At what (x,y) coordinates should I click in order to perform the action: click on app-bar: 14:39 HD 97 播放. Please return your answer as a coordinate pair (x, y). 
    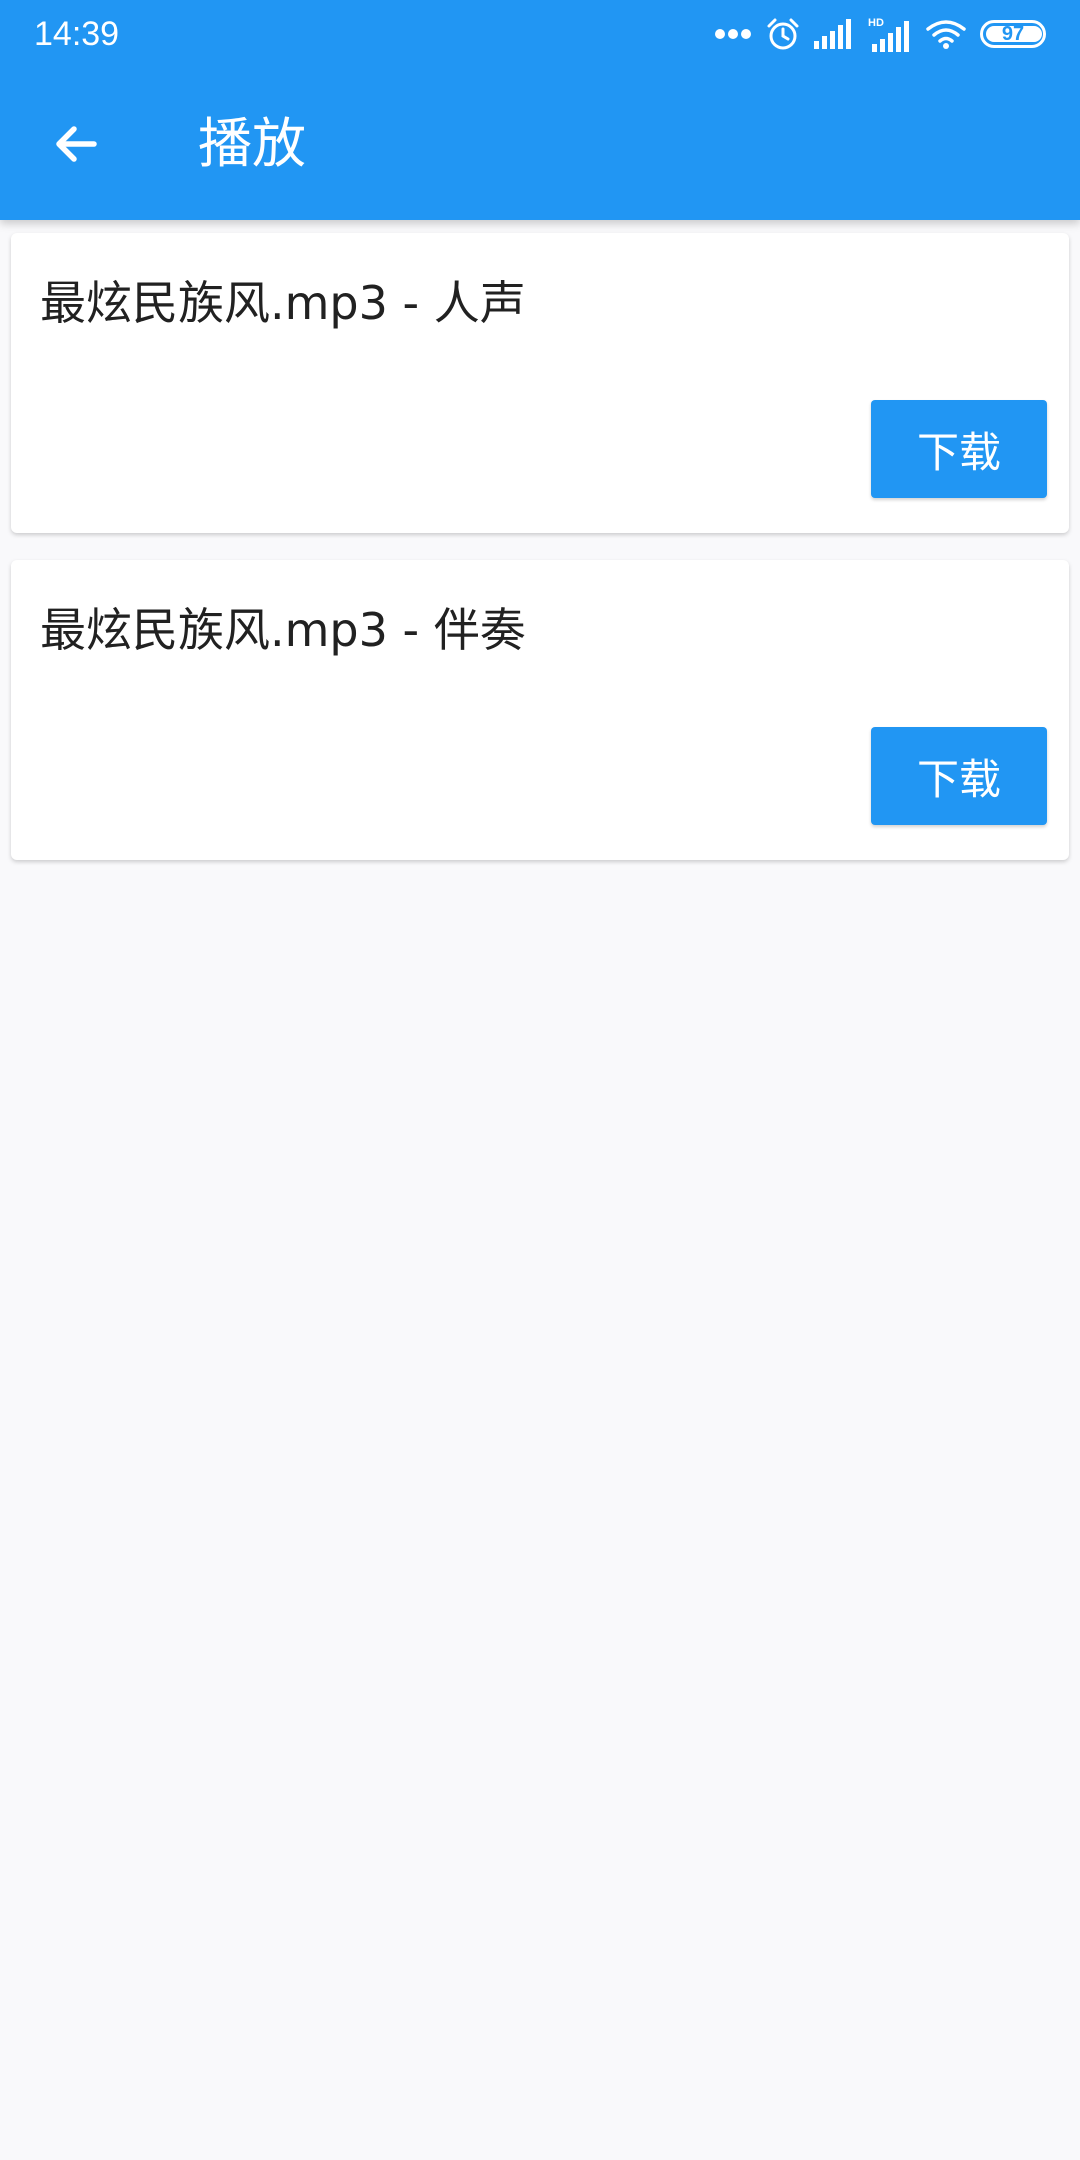
    Looking at the image, I should click on (540, 110).